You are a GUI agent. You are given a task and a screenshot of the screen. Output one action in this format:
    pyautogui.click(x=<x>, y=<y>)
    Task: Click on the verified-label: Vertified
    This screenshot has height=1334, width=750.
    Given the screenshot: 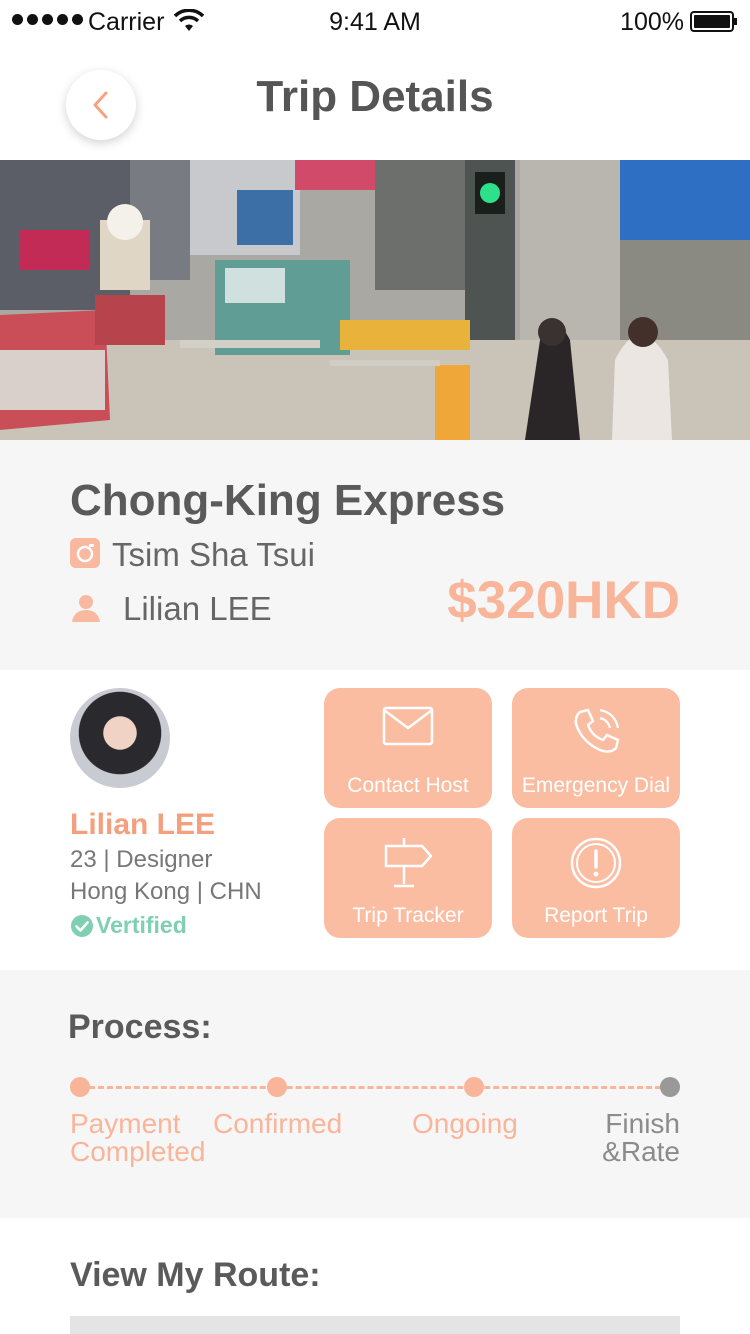 What is the action you would take?
    pyautogui.click(x=141, y=925)
    